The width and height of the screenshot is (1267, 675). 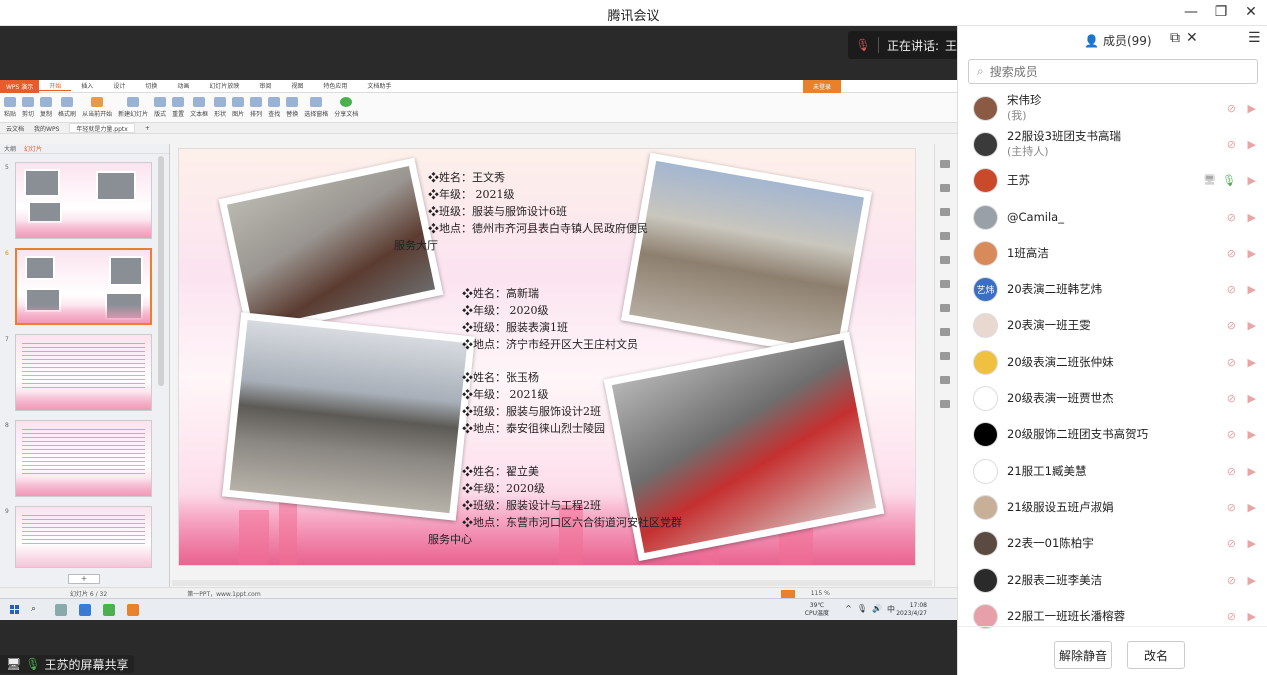 What do you see at coordinates (944, 284) in the screenshot?
I see `slide-icon` at bounding box center [944, 284].